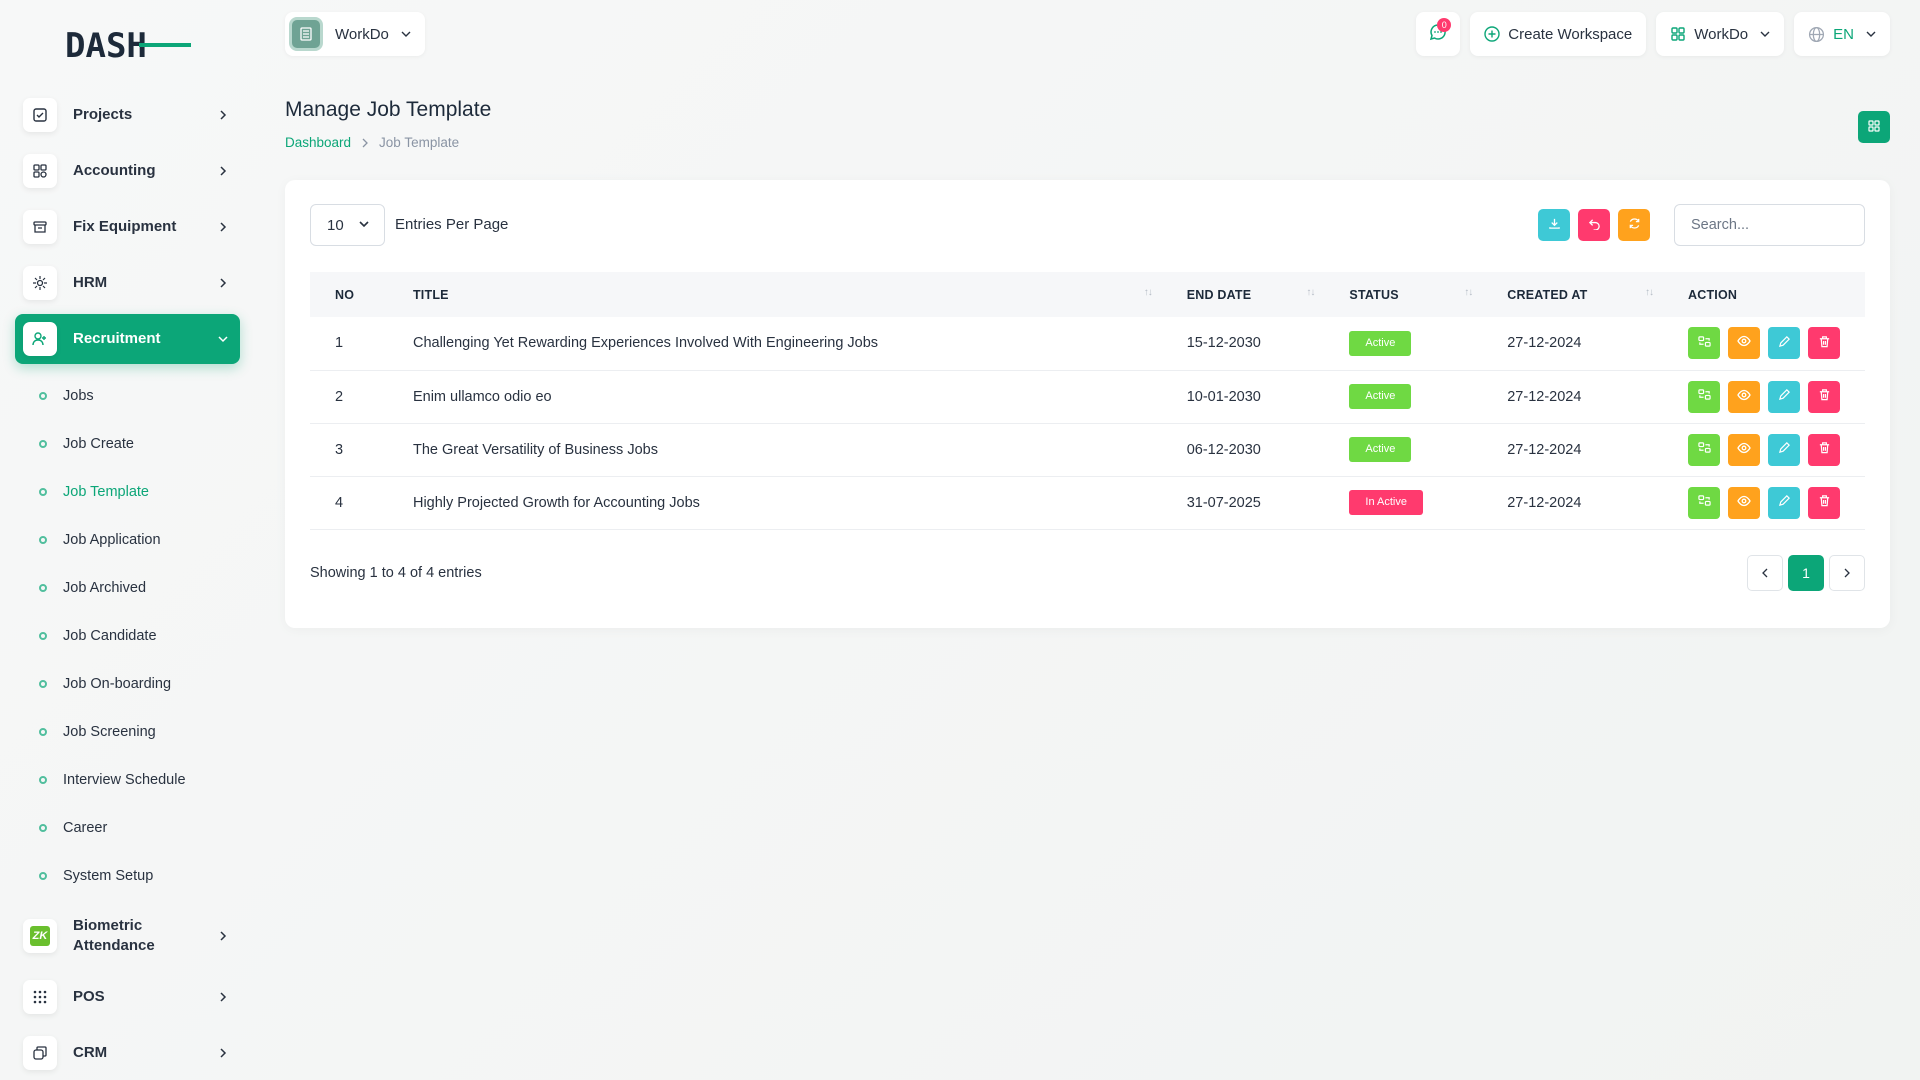  Describe the element at coordinates (127, 492) in the screenshot. I see `submenu-item-job-template: Job Template` at that location.